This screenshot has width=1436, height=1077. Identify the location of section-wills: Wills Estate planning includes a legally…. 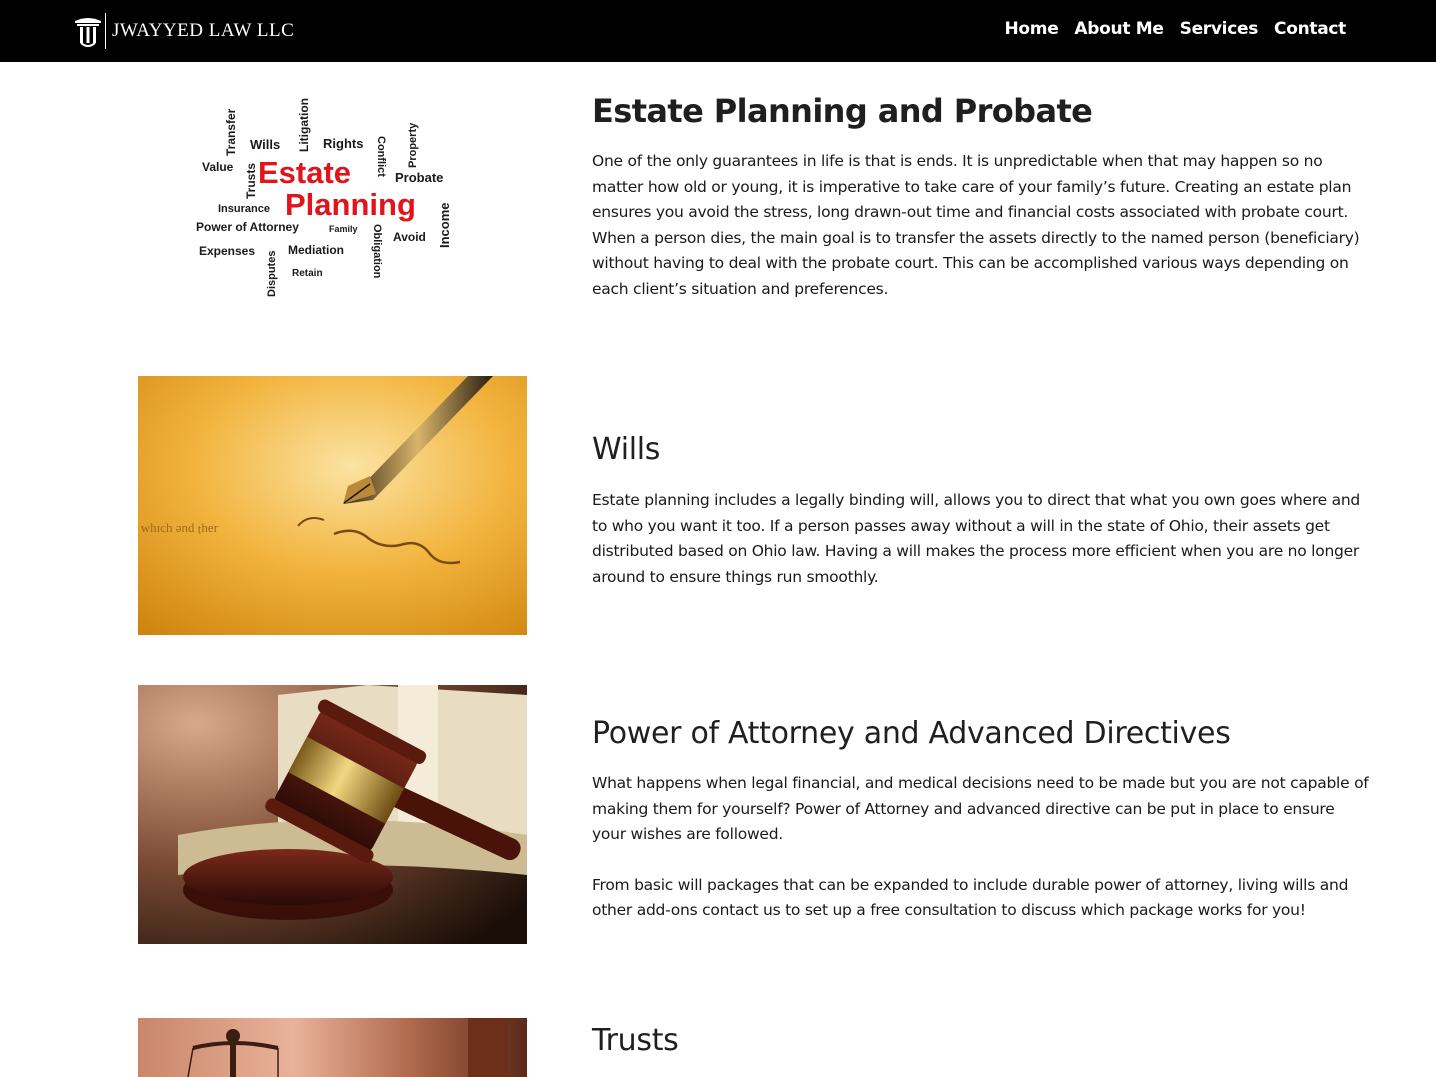
(982, 511).